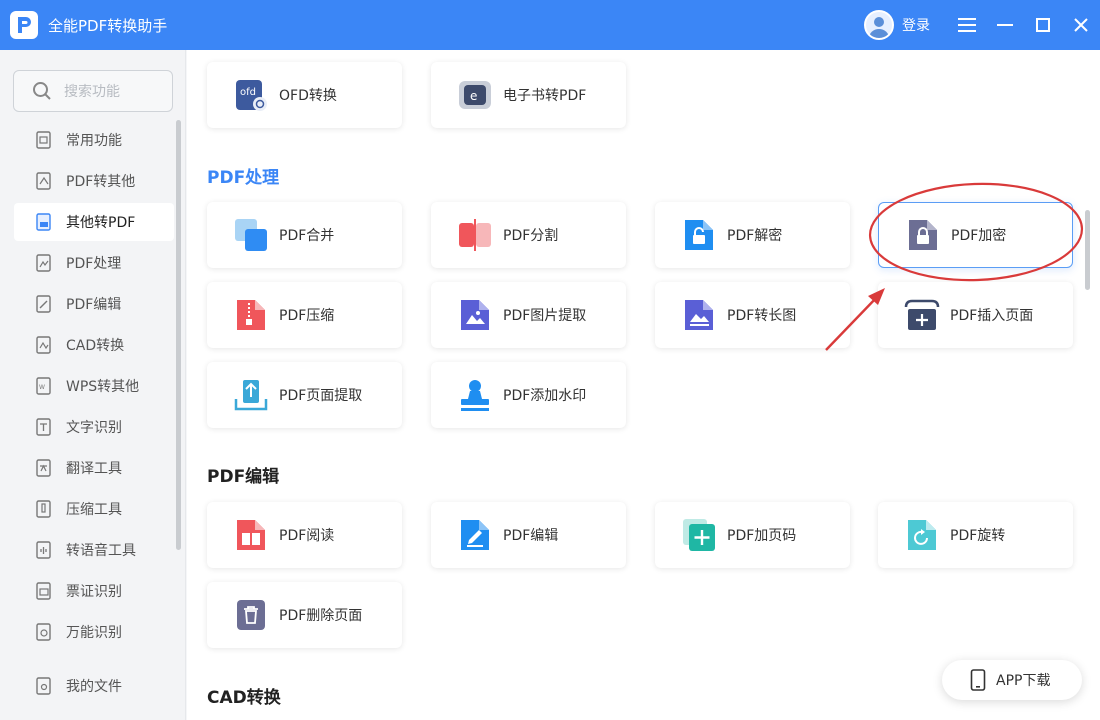 Image resolution: width=1100 pixels, height=720 pixels. What do you see at coordinates (699, 235) in the screenshot?
I see `unlock-icon` at bounding box center [699, 235].